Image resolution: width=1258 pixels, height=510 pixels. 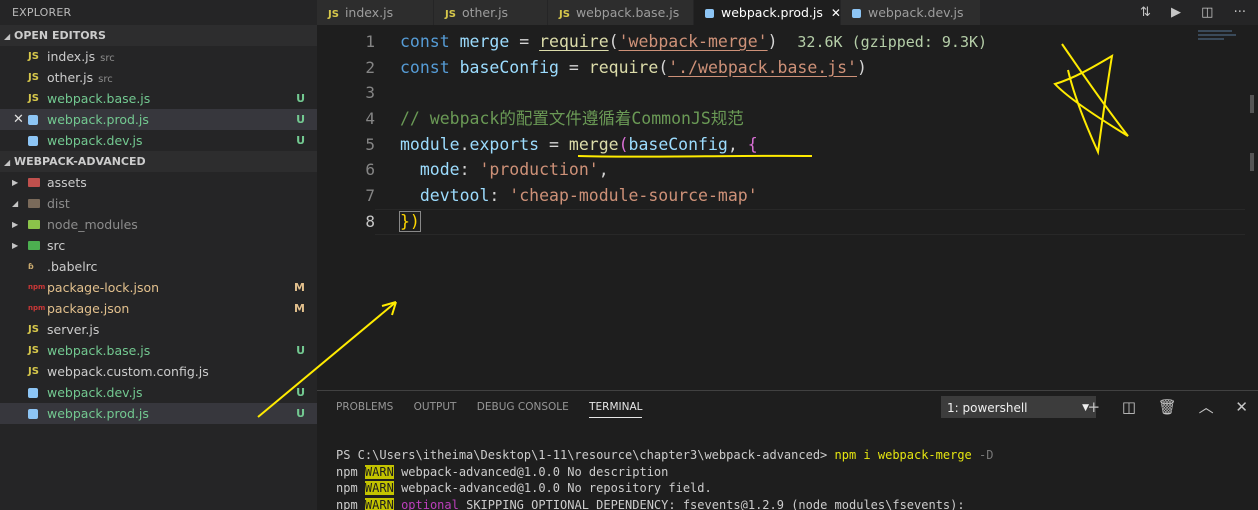 What do you see at coordinates (588, 196) in the screenshot?
I see `code-line: devtool: 'cheap-module-source-map'` at bounding box center [588, 196].